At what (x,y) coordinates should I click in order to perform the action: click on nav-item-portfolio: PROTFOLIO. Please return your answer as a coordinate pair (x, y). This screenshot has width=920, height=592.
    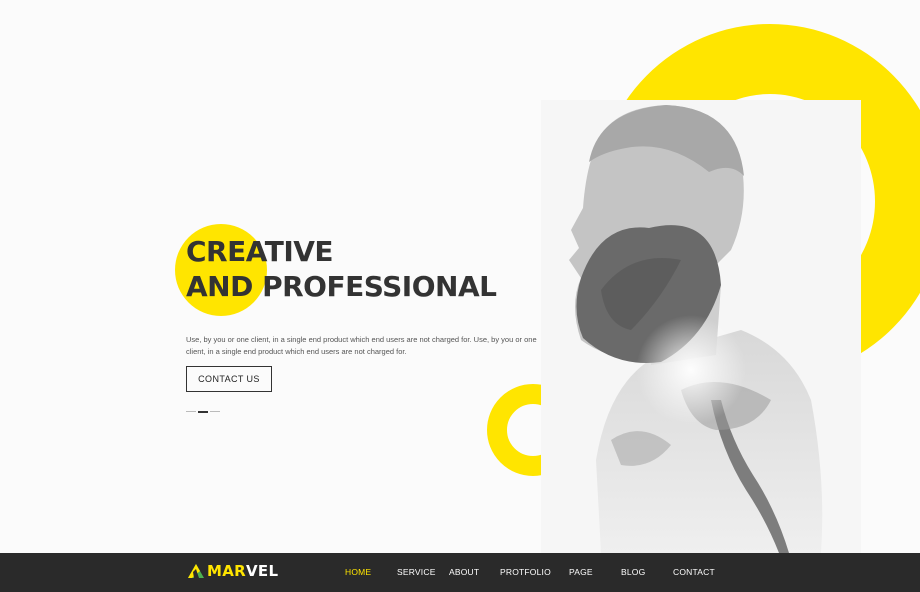
    Looking at the image, I should click on (525, 572).